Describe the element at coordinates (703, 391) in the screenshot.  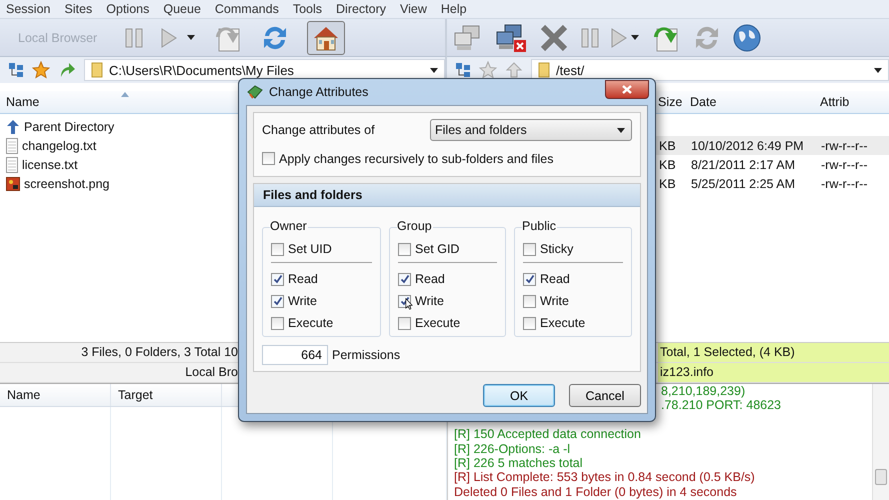
I see `log-line: 8,210,189,239)` at that location.